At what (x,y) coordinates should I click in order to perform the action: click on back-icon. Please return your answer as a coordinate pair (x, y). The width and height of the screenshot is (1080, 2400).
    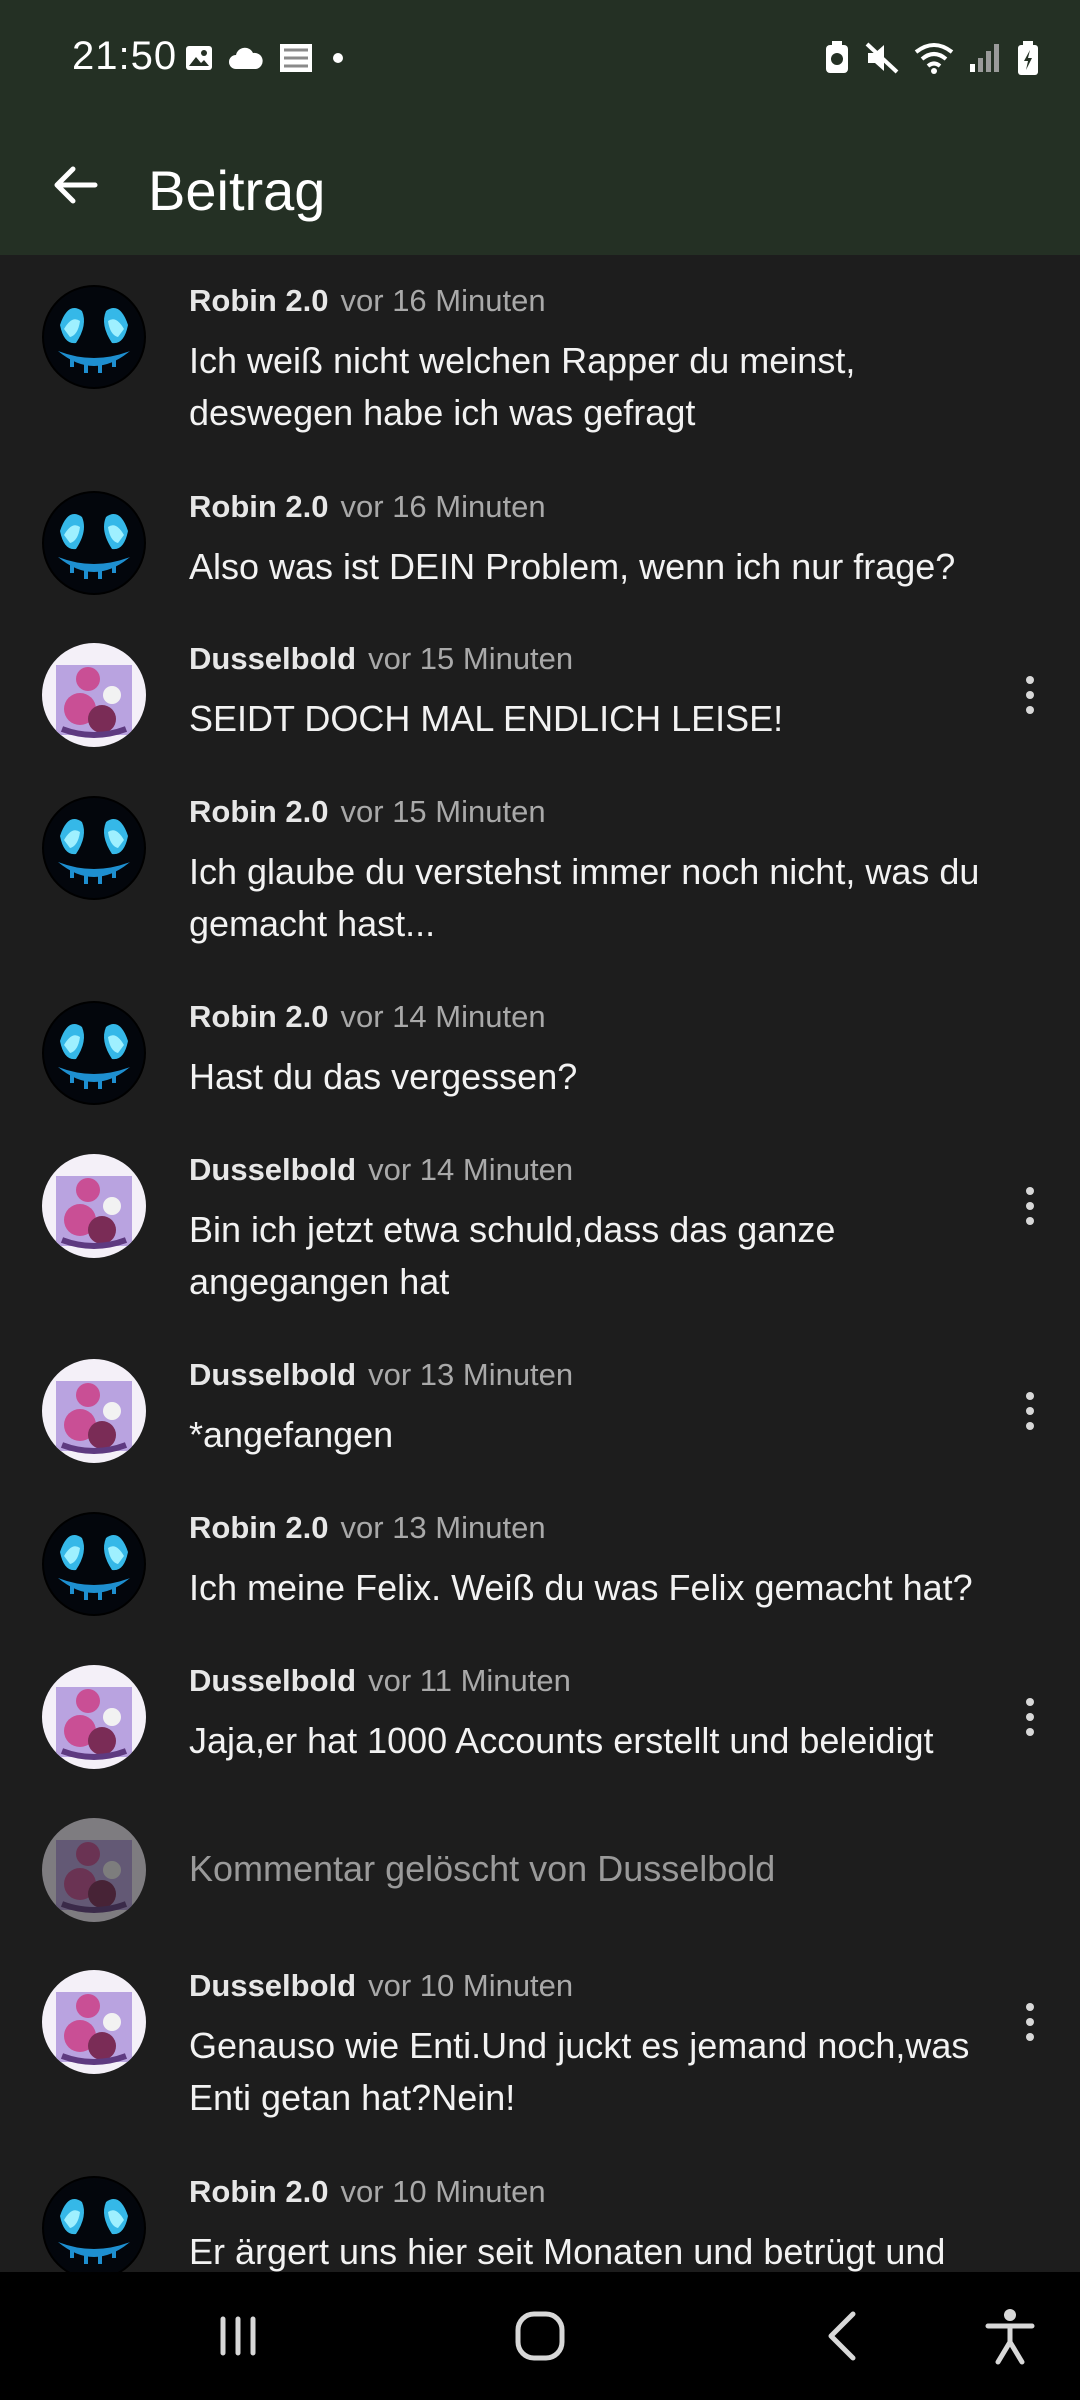
    Looking at the image, I should click on (842, 2336).